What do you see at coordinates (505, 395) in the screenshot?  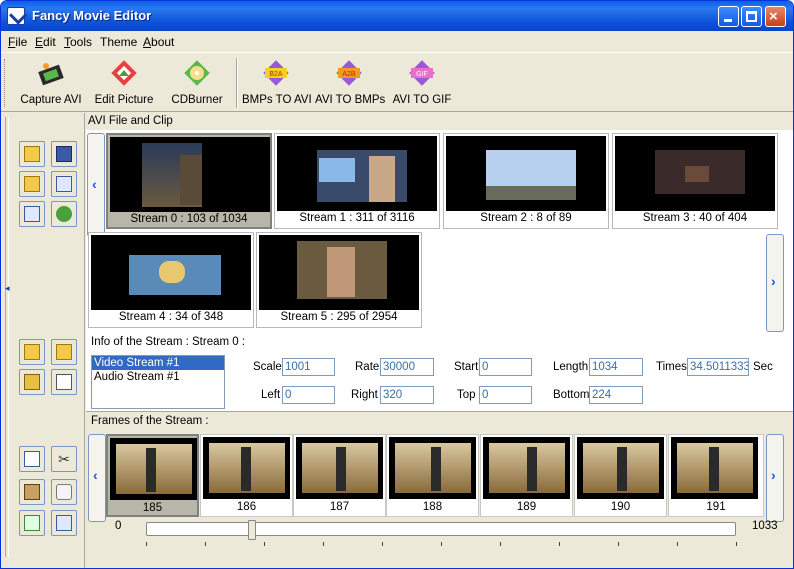 I see `top-field: 0` at bounding box center [505, 395].